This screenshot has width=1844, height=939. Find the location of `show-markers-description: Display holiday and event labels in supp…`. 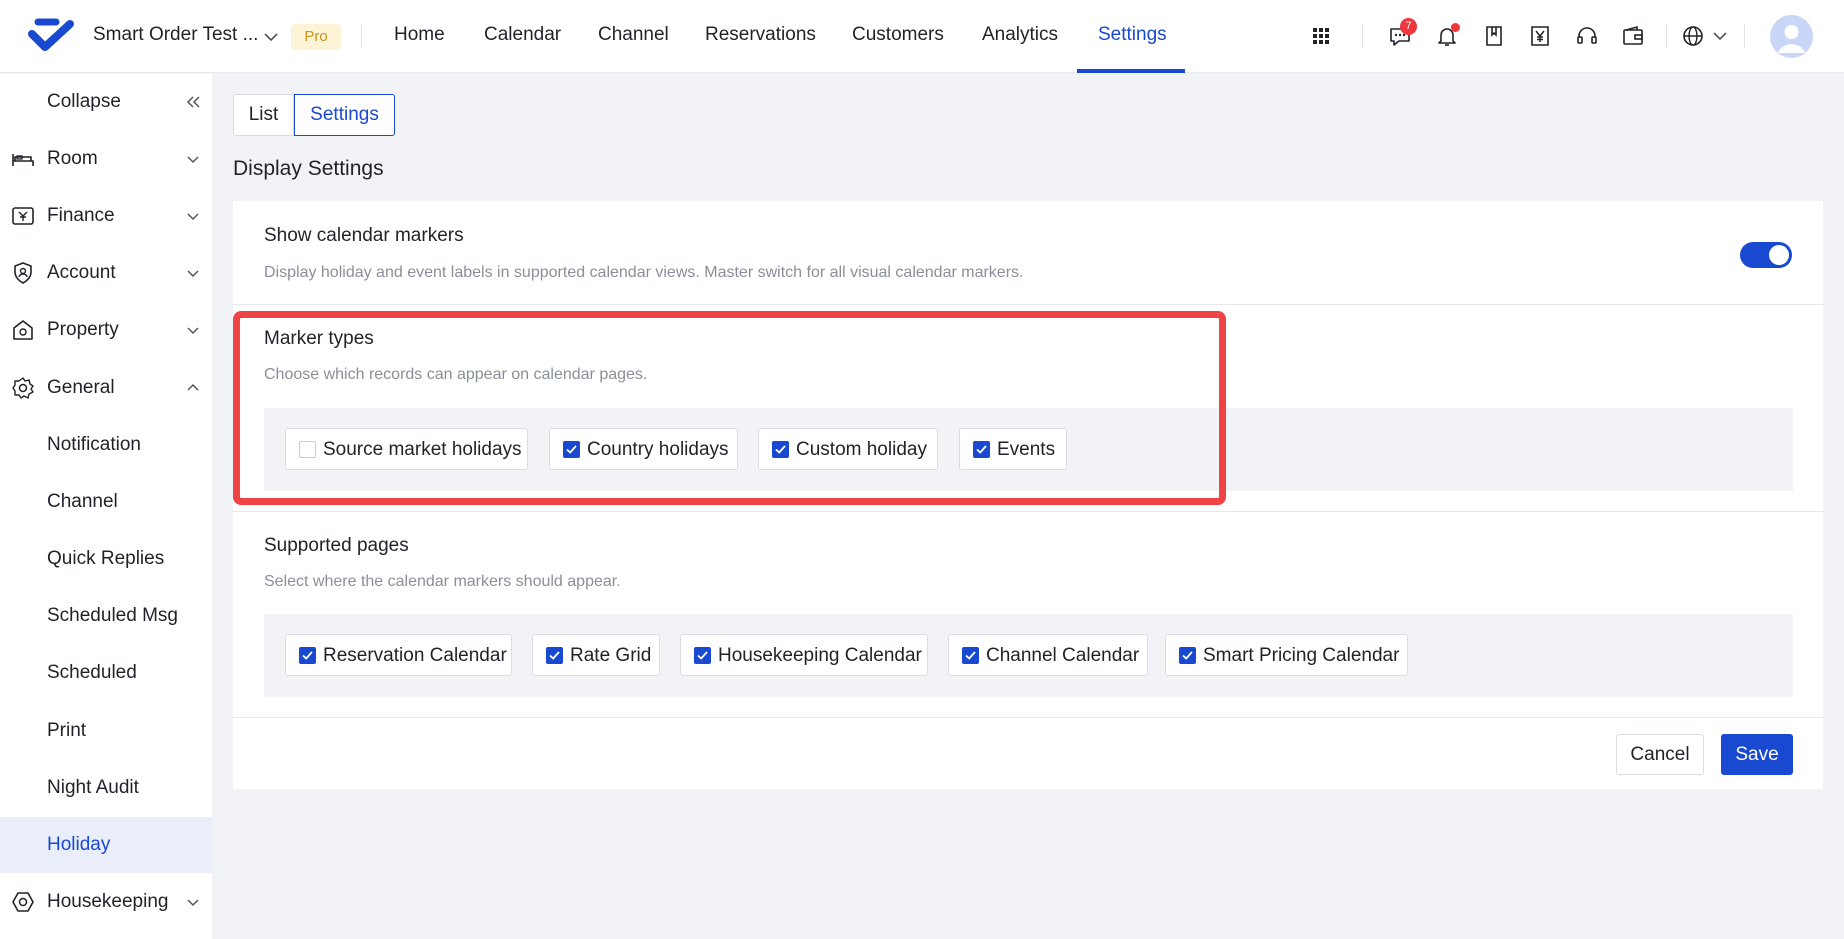

show-markers-description: Display holiday and event labels in supp… is located at coordinates (644, 272).